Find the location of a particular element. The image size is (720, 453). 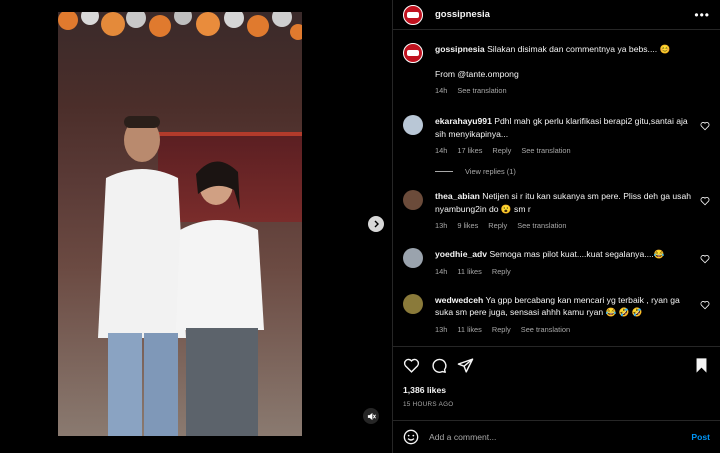

view-replies-button: View replies (1) is located at coordinates (572, 171).